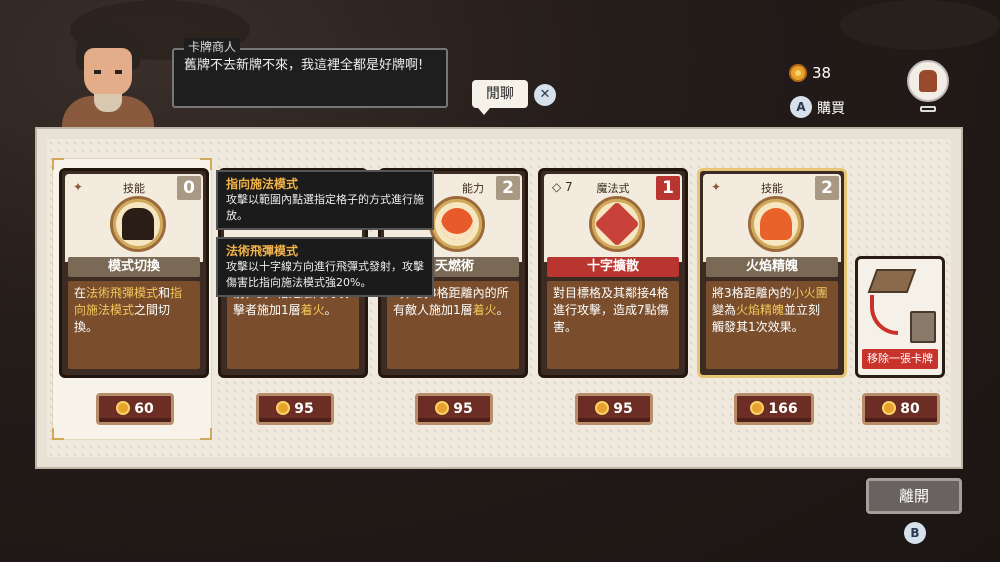 The width and height of the screenshot is (1000, 562). What do you see at coordinates (613, 325) in the screenshot?
I see `card-desc: 對目標格及其鄰接4格進行攻擊，造成7點傷害。` at bounding box center [613, 325].